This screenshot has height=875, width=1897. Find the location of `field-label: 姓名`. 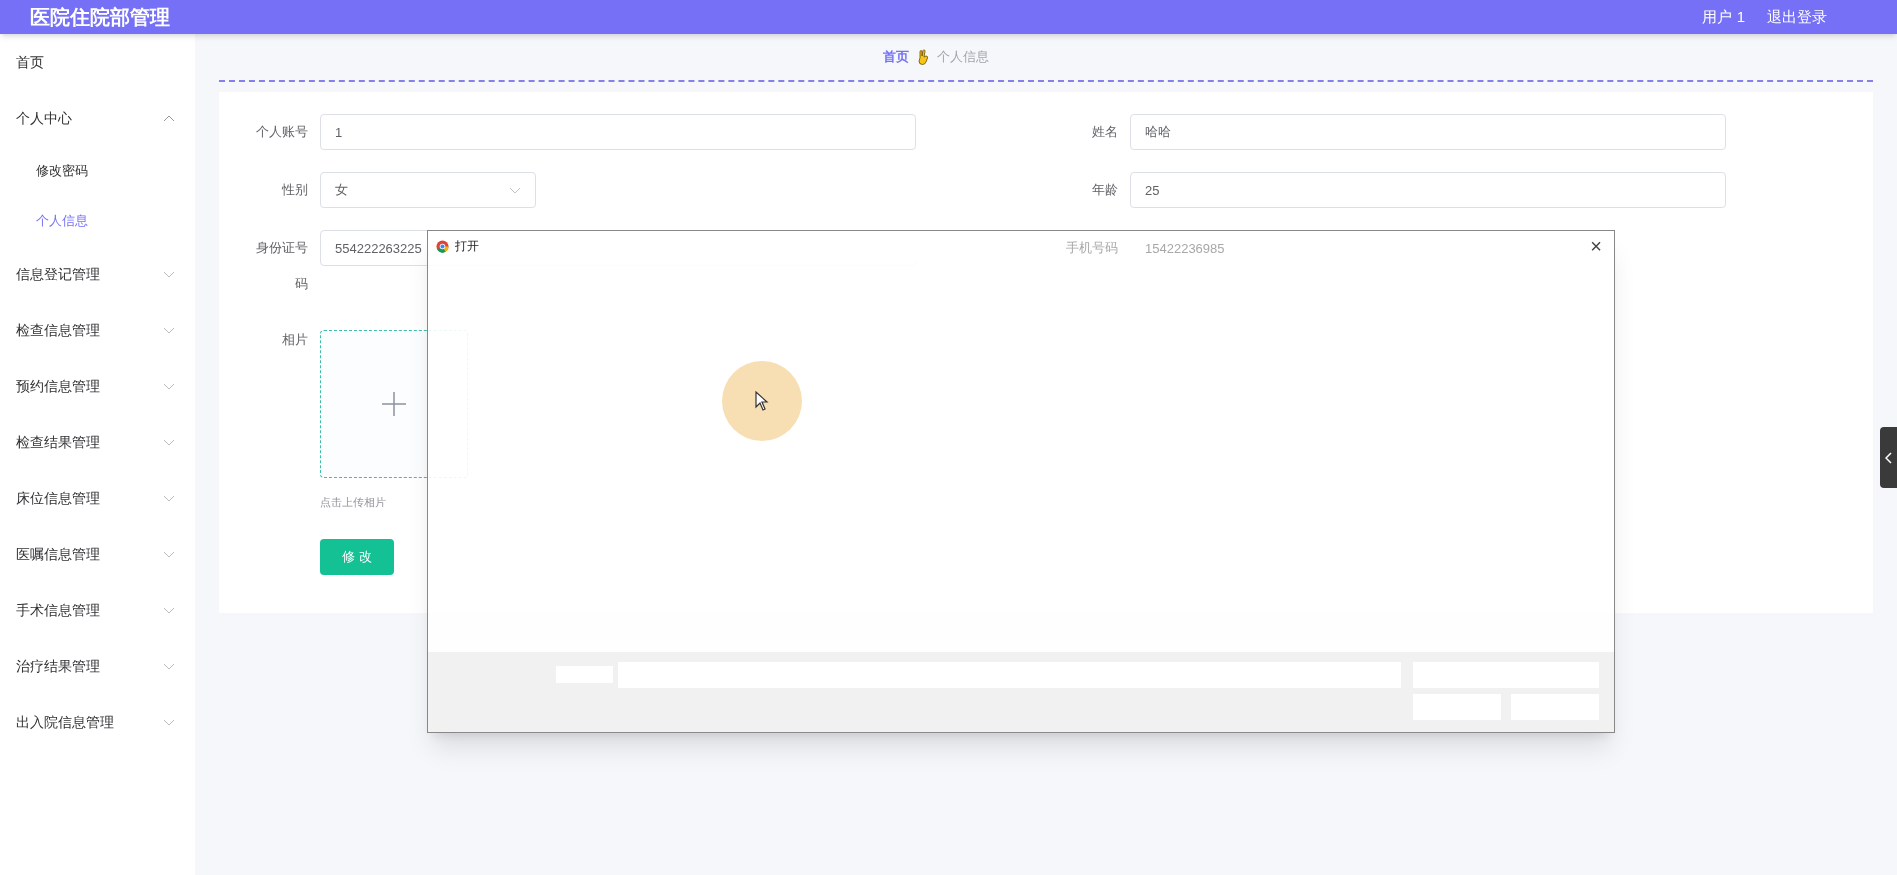

field-label: 姓名 is located at coordinates (1105, 132).